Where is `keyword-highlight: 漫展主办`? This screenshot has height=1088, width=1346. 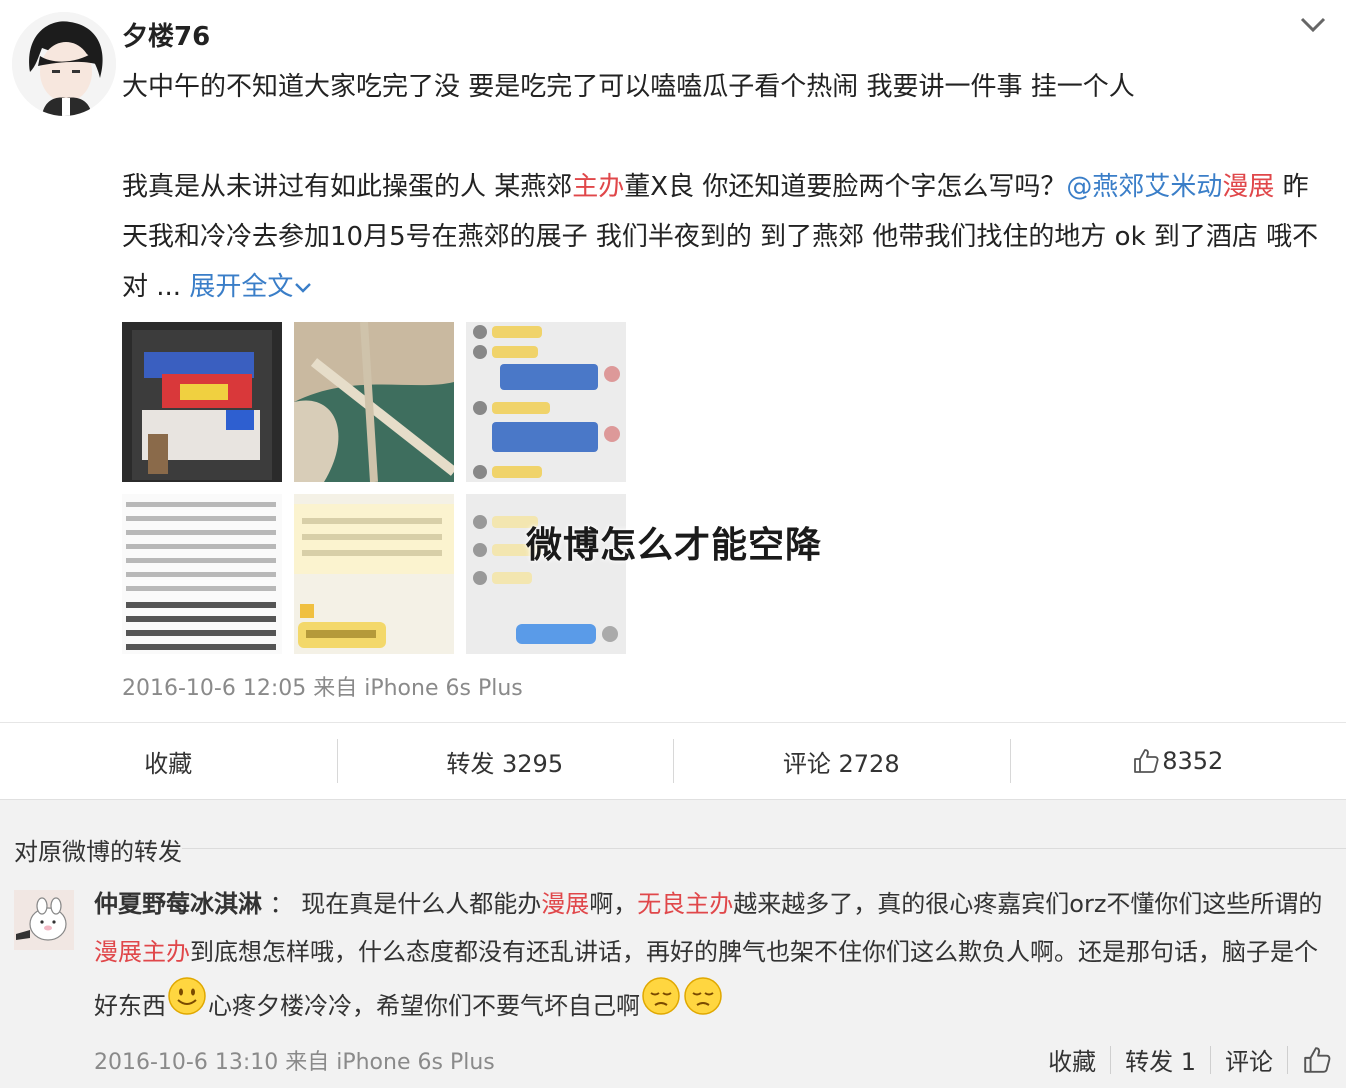 keyword-highlight: 漫展主办 is located at coordinates (142, 952).